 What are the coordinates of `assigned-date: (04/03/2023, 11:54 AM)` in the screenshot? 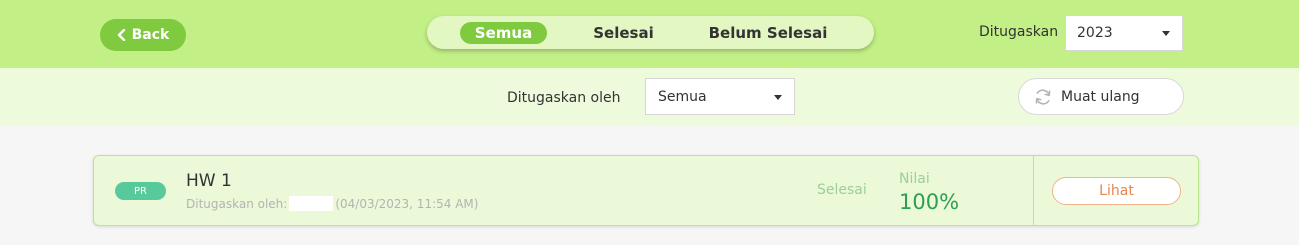 It's located at (407, 203).